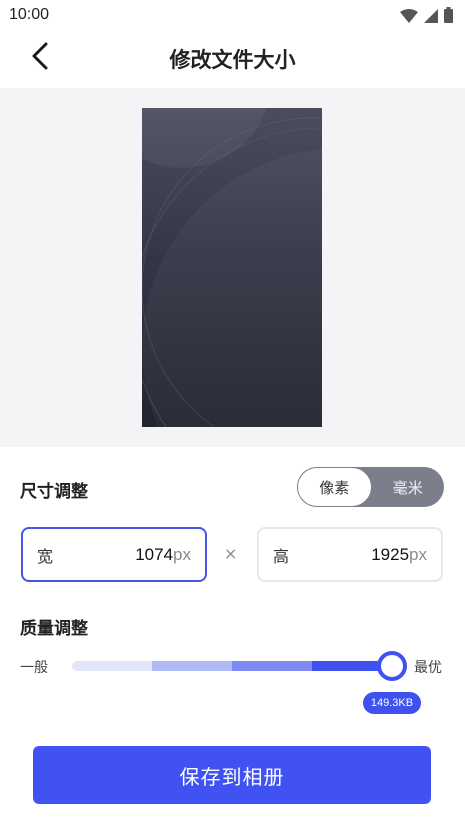  Describe the element at coordinates (392, 666) in the screenshot. I see `slider-thumb` at that location.